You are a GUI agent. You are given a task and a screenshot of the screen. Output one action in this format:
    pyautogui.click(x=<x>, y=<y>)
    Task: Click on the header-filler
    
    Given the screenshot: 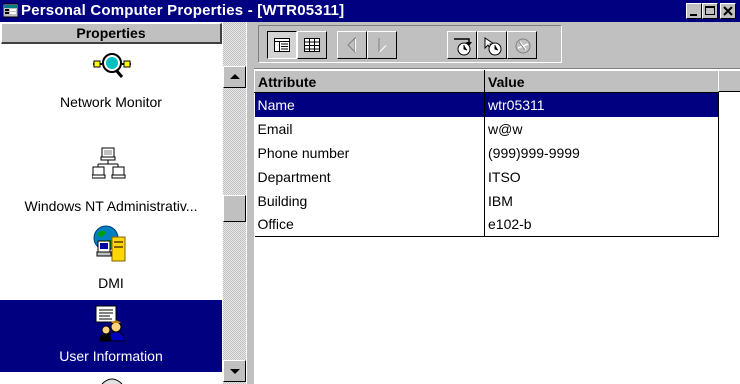 What is the action you would take?
    pyautogui.click(x=729, y=81)
    